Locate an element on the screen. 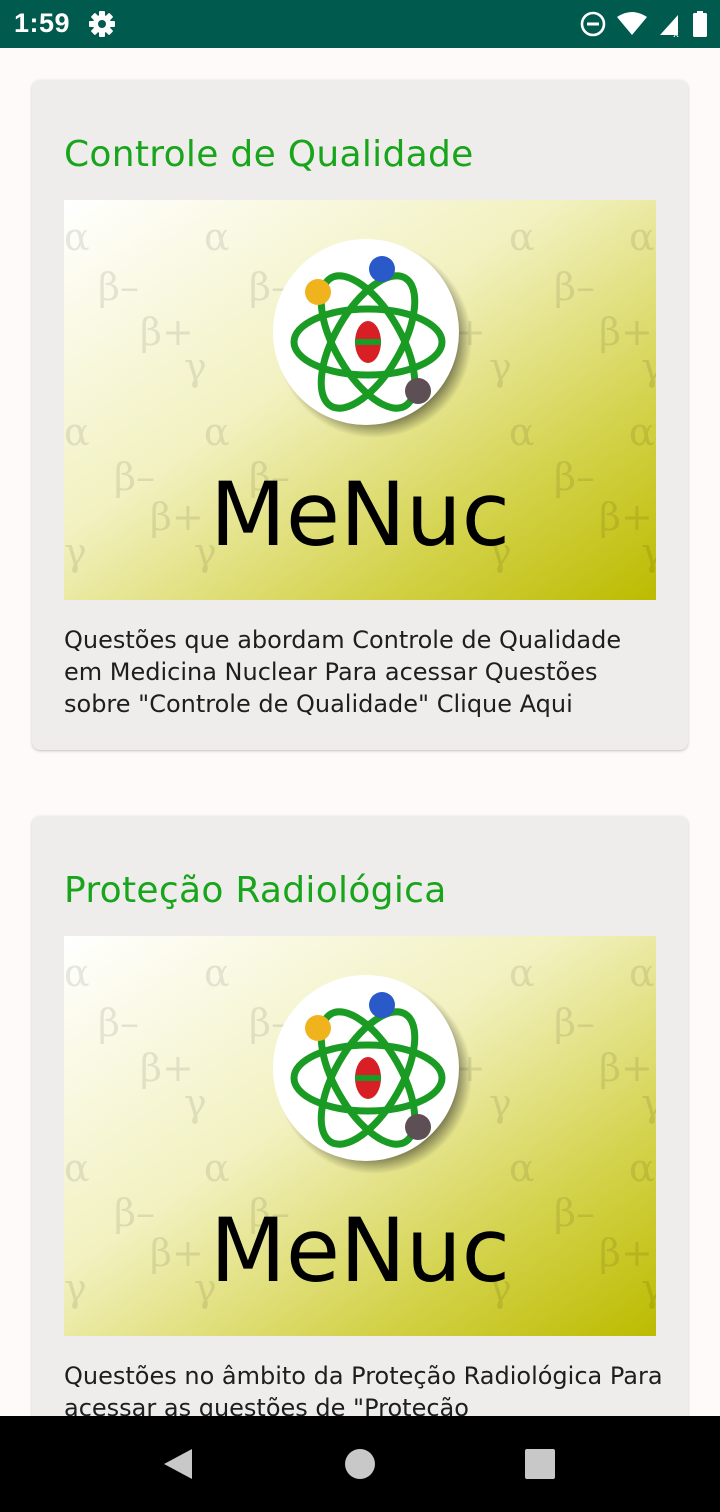  status-time: 1:59 is located at coordinates (42, 23).